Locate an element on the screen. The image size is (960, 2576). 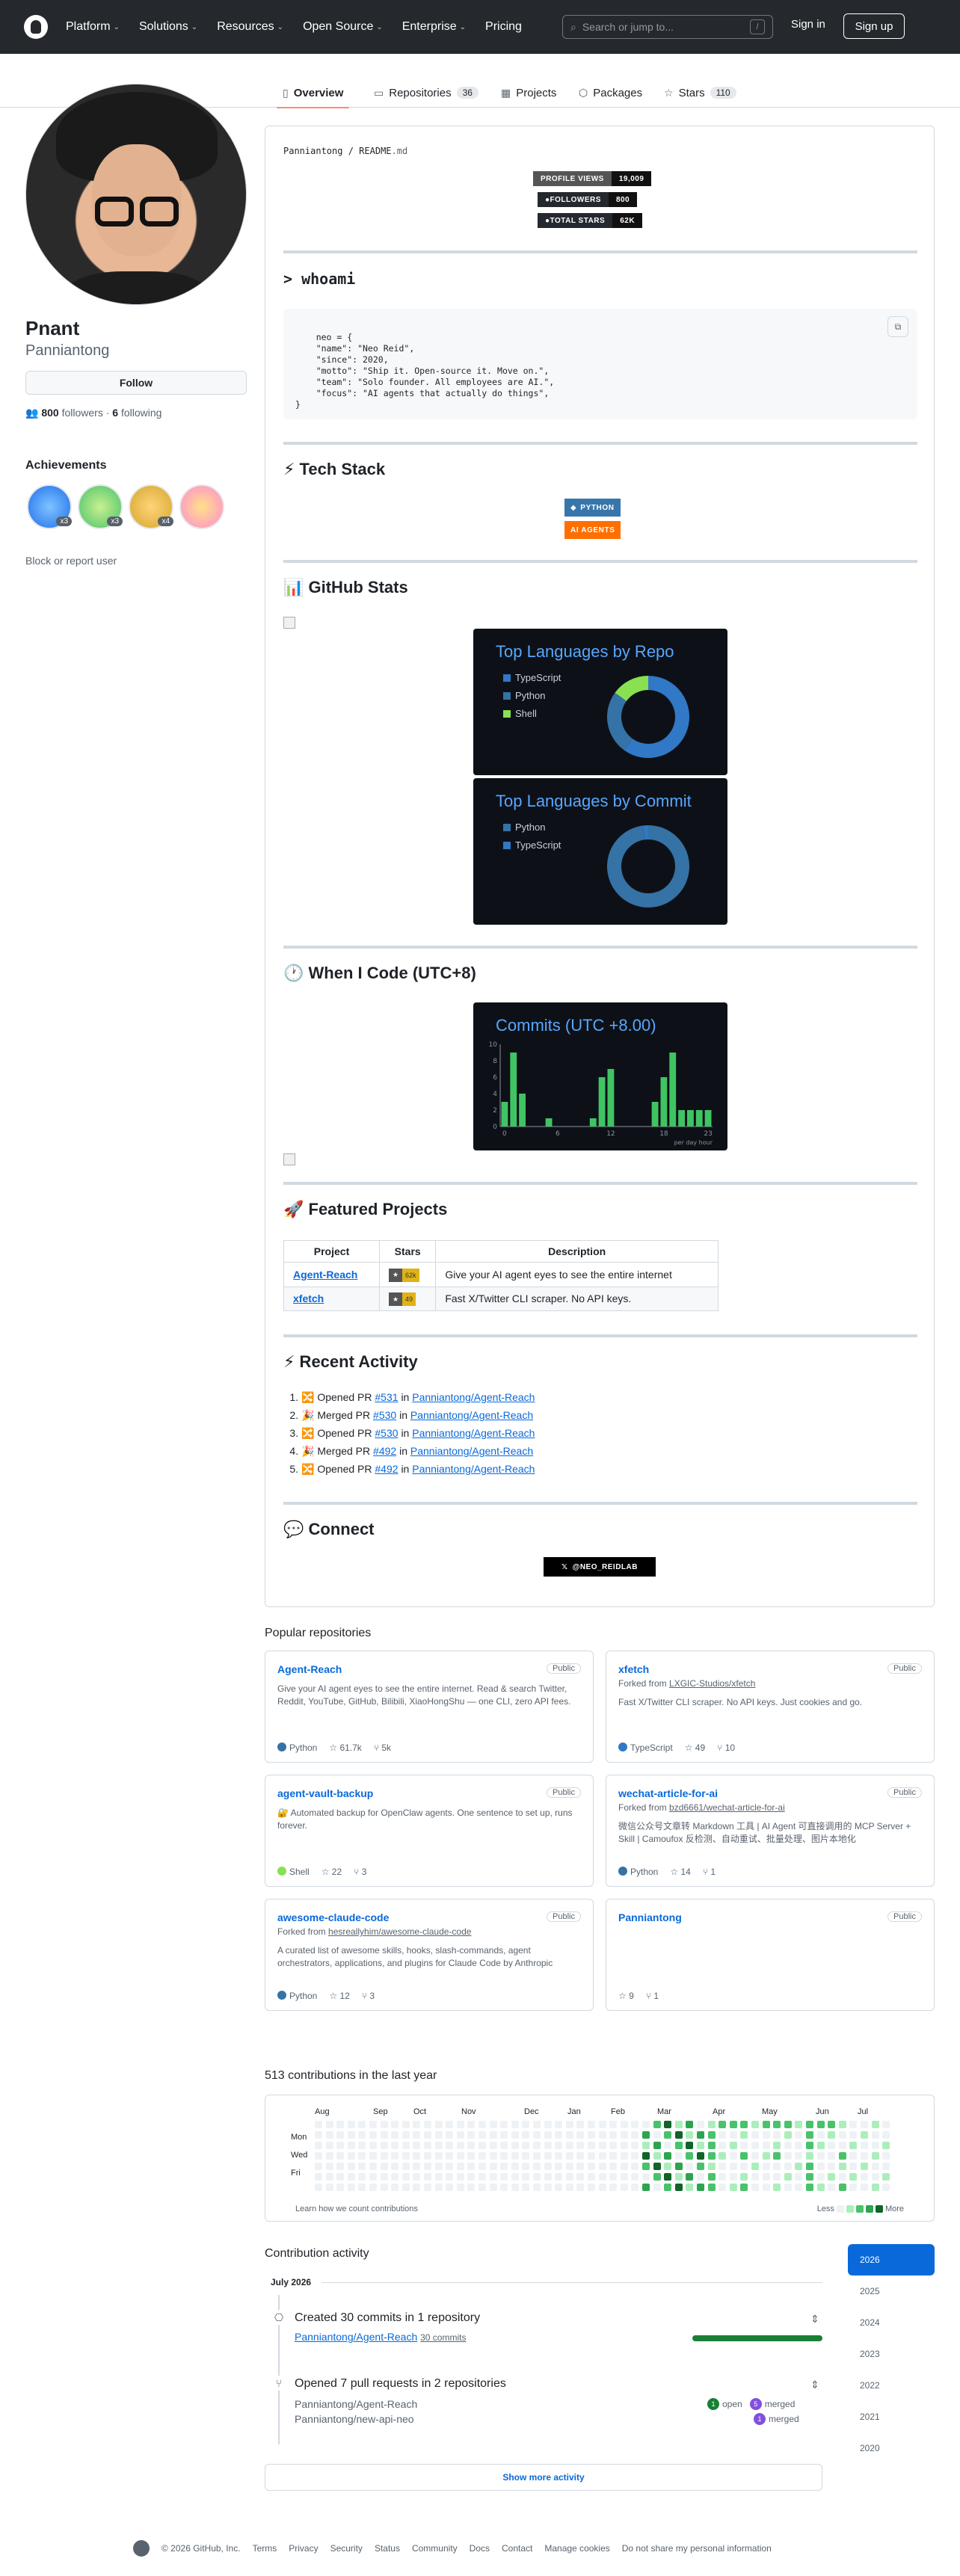
repo-name-link: Agent-Reach is located at coordinates (429, 1669).